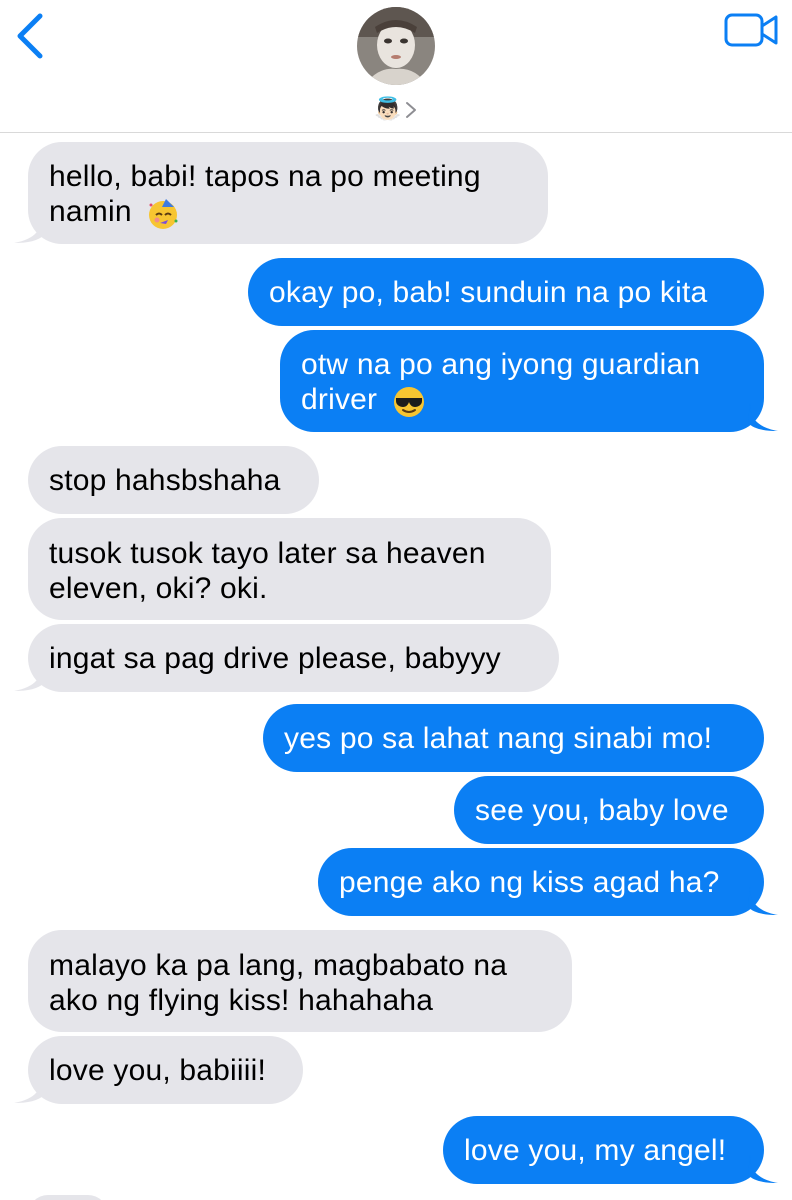 Image resolution: width=792 pixels, height=1200 pixels. I want to click on contact-name-button: 👼🏻, so click(396, 110).